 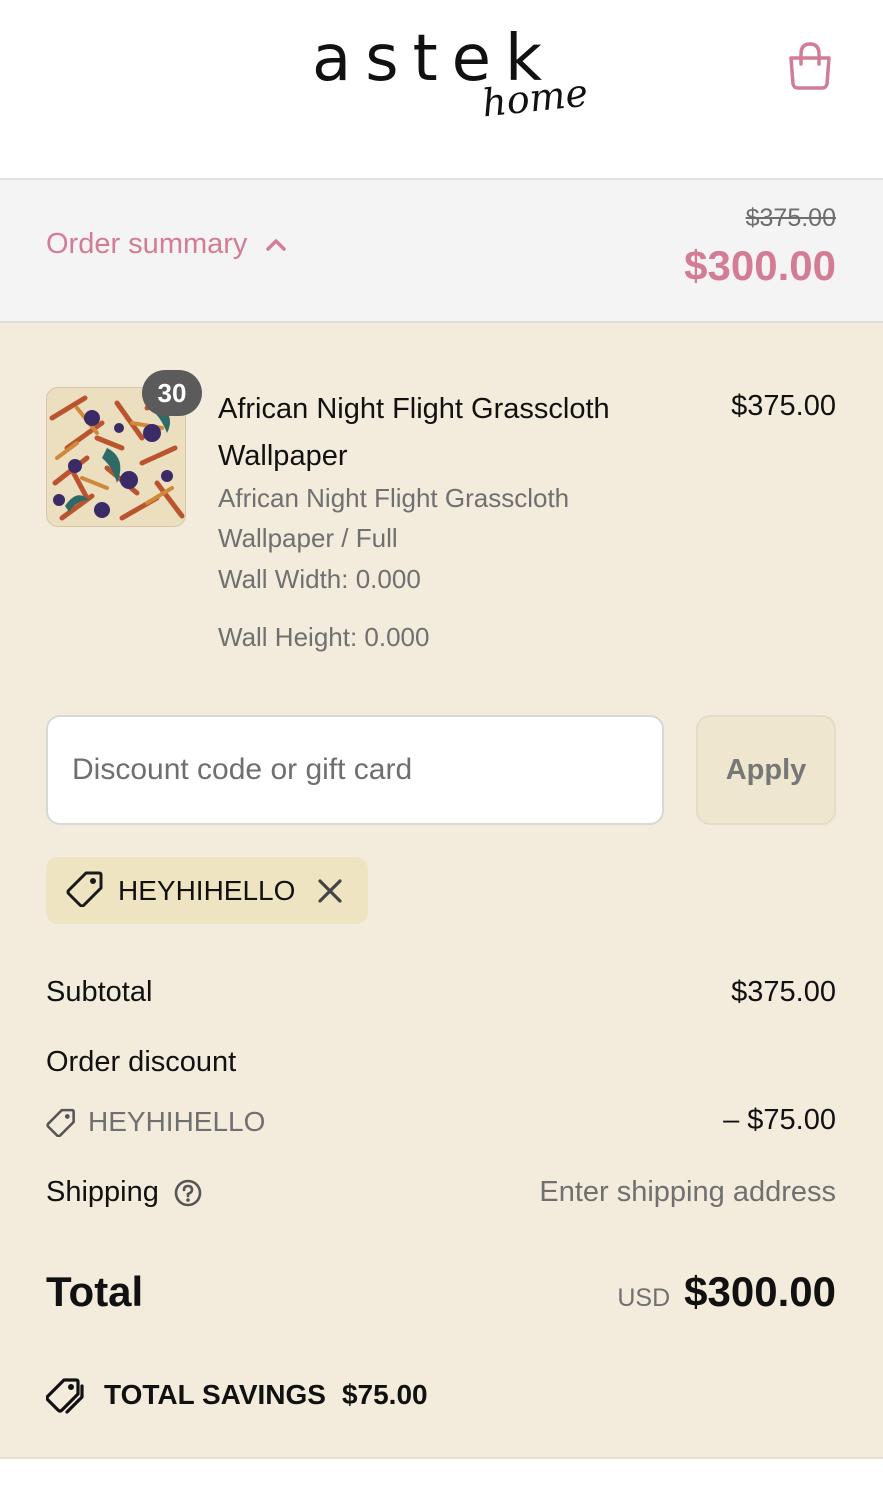 I want to click on cart-button, so click(x=810, y=66).